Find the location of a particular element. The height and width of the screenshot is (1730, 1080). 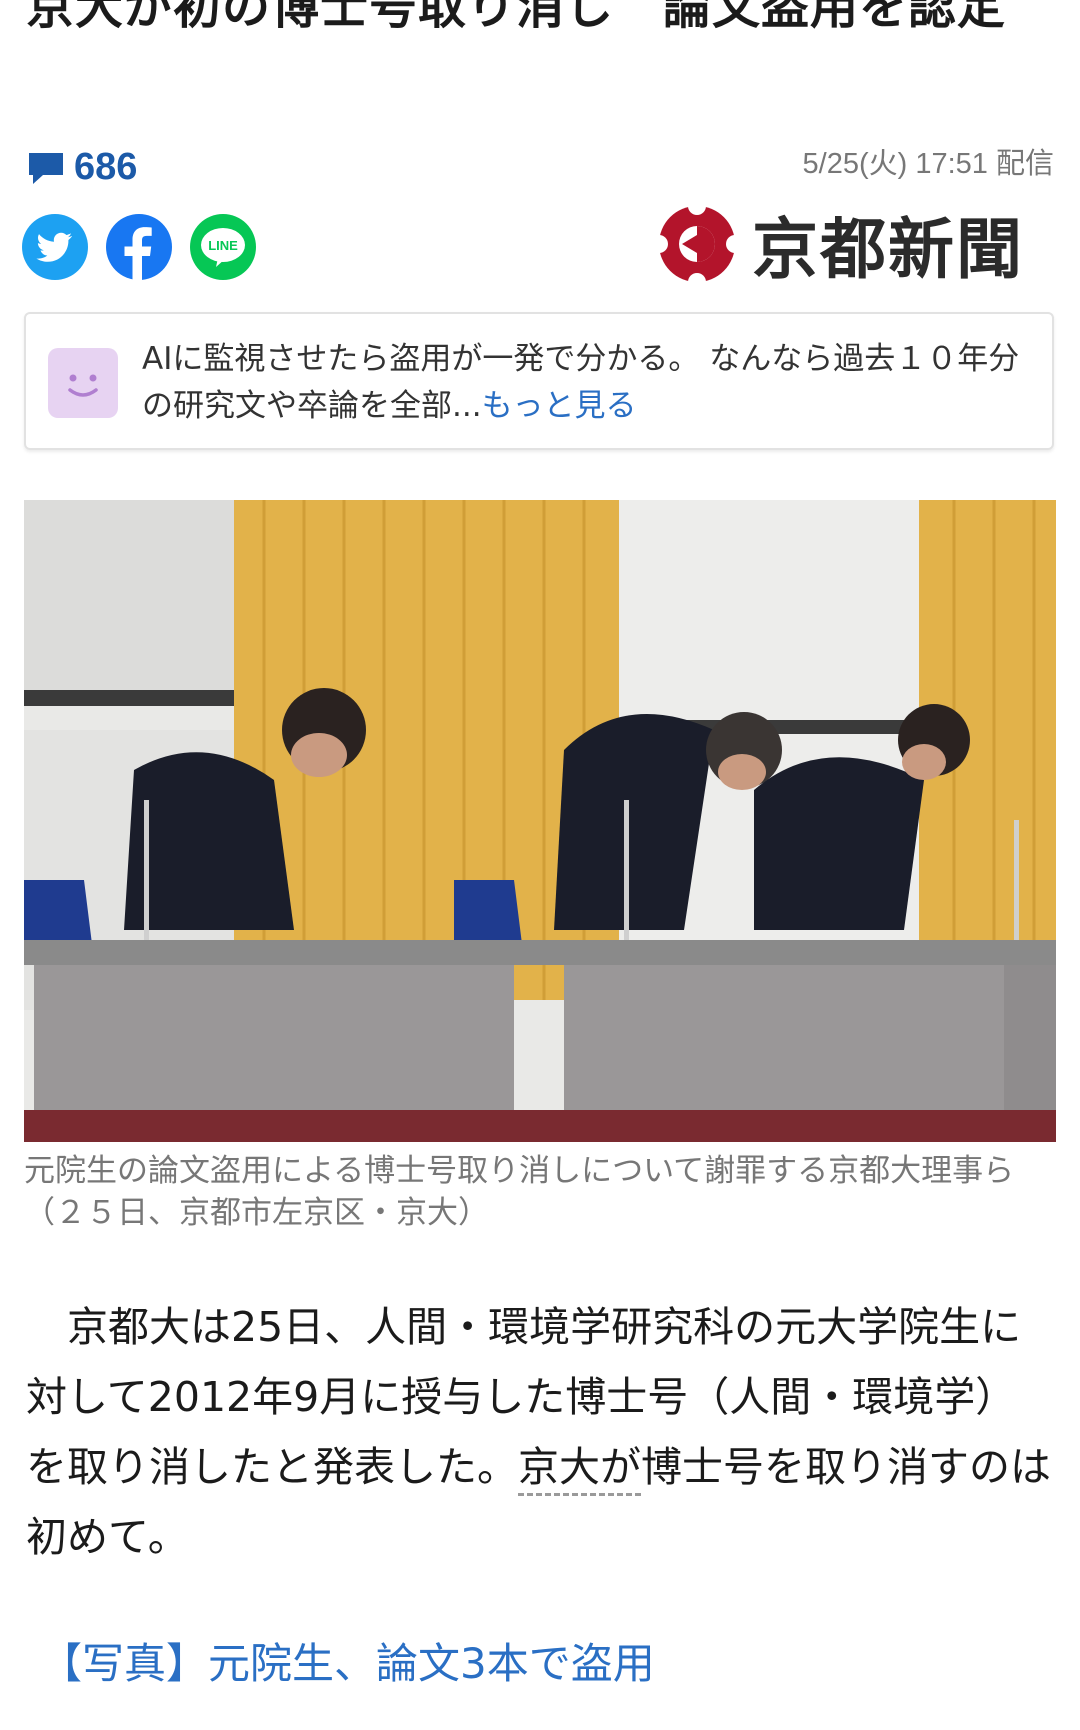

twitter-icon is located at coordinates (55, 247).